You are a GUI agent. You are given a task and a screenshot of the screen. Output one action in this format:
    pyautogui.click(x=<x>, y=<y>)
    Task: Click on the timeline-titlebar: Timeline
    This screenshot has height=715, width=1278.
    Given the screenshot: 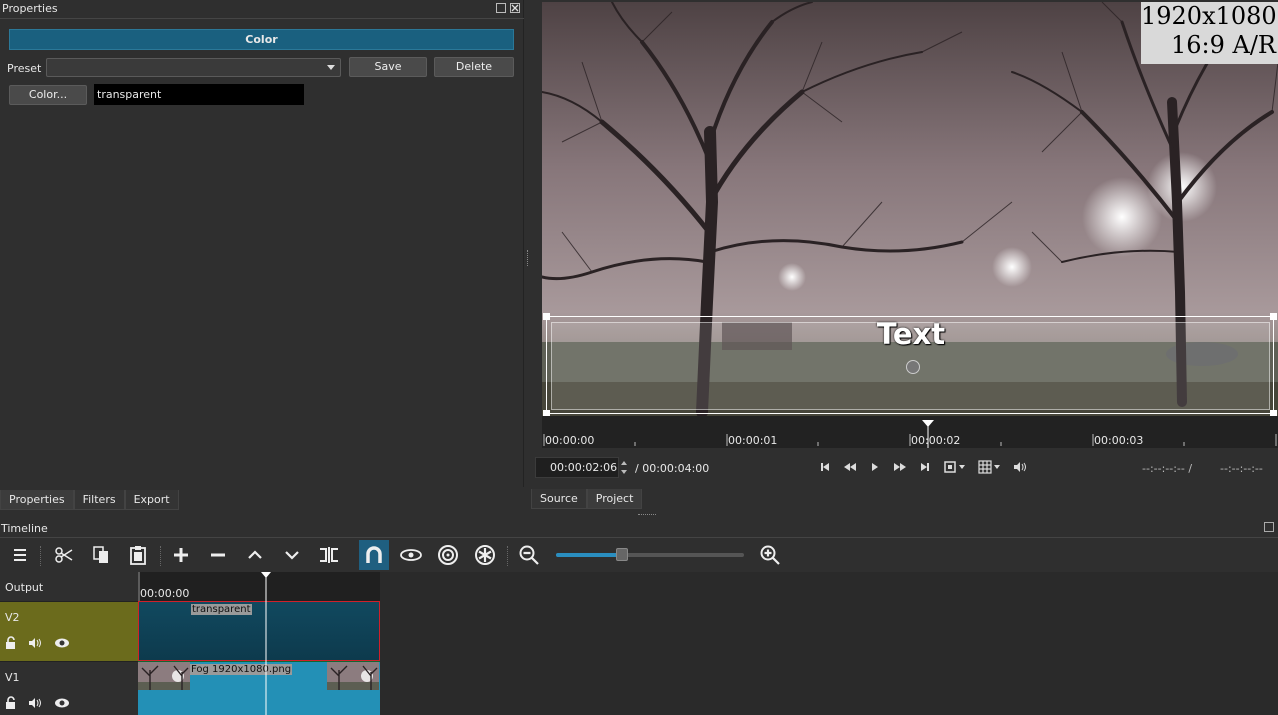 What is the action you would take?
    pyautogui.click(x=639, y=528)
    